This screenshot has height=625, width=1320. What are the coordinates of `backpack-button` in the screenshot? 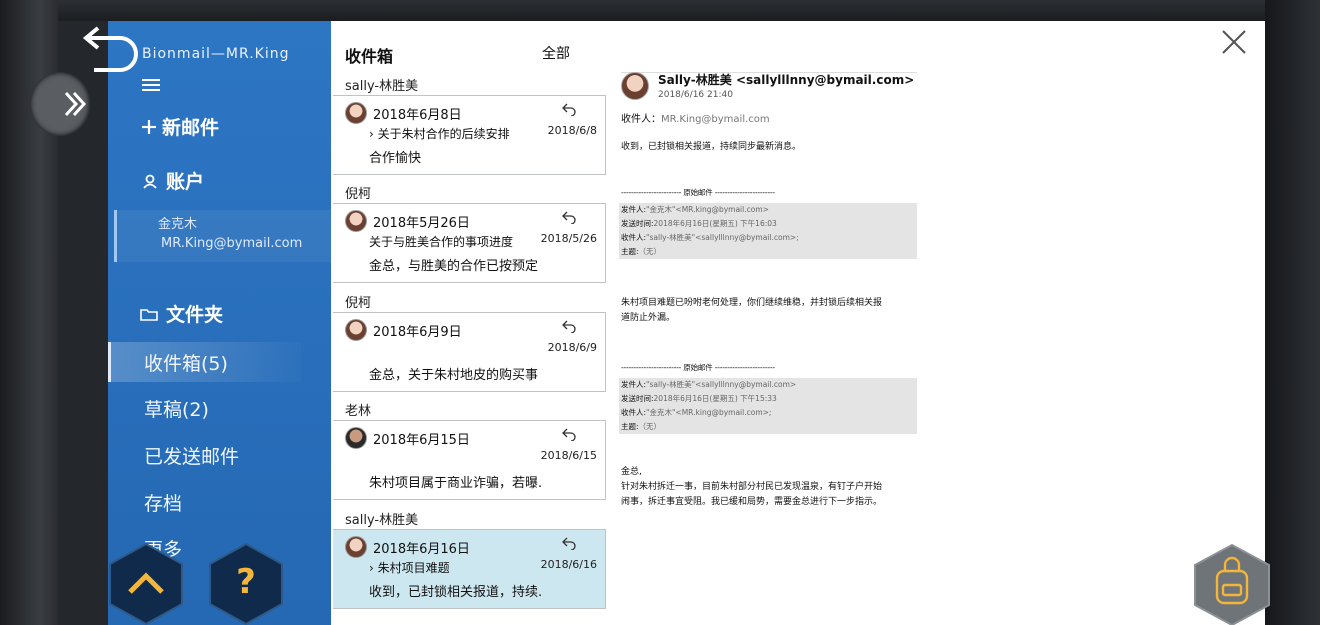 It's located at (1232, 584).